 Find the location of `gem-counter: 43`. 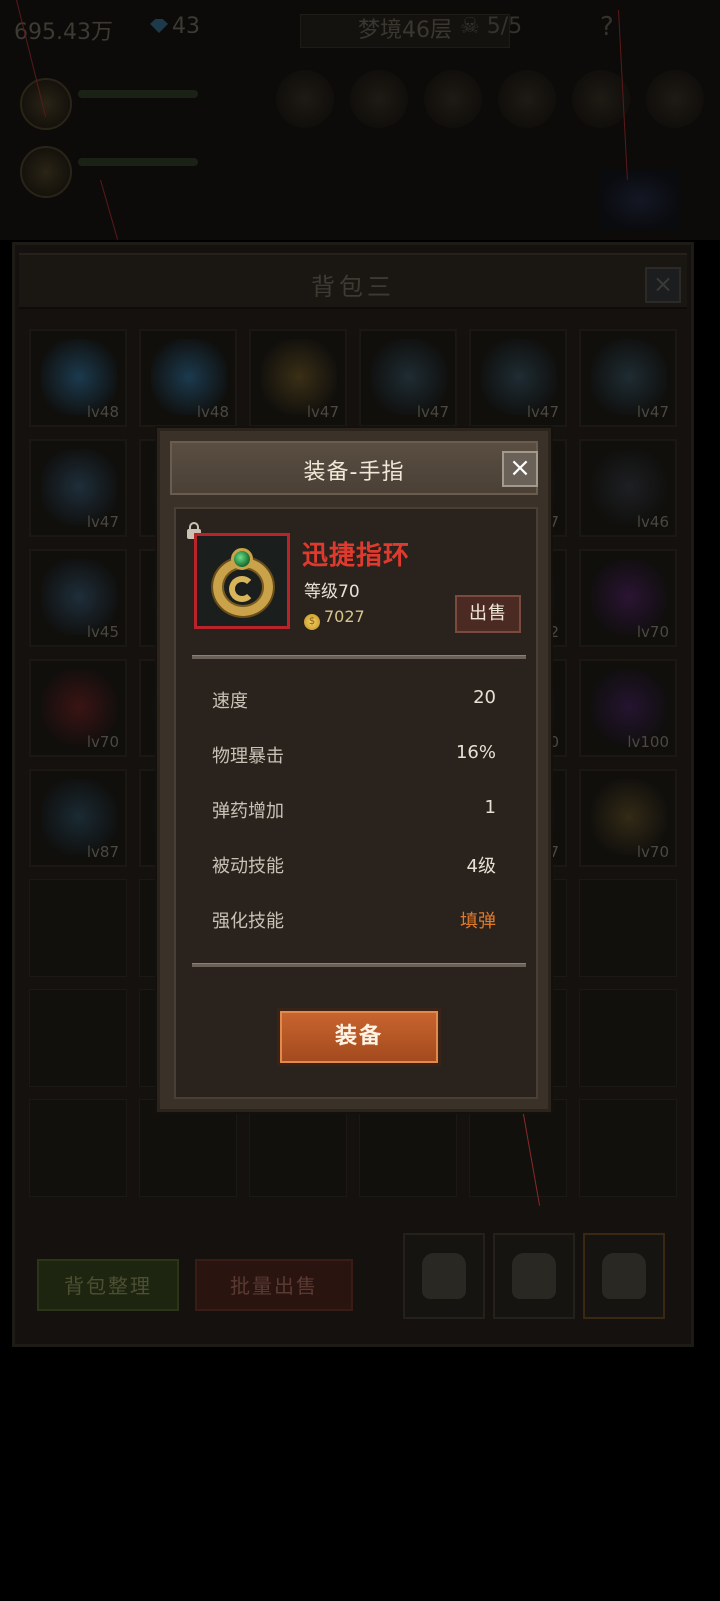

gem-counter: 43 is located at coordinates (175, 26).